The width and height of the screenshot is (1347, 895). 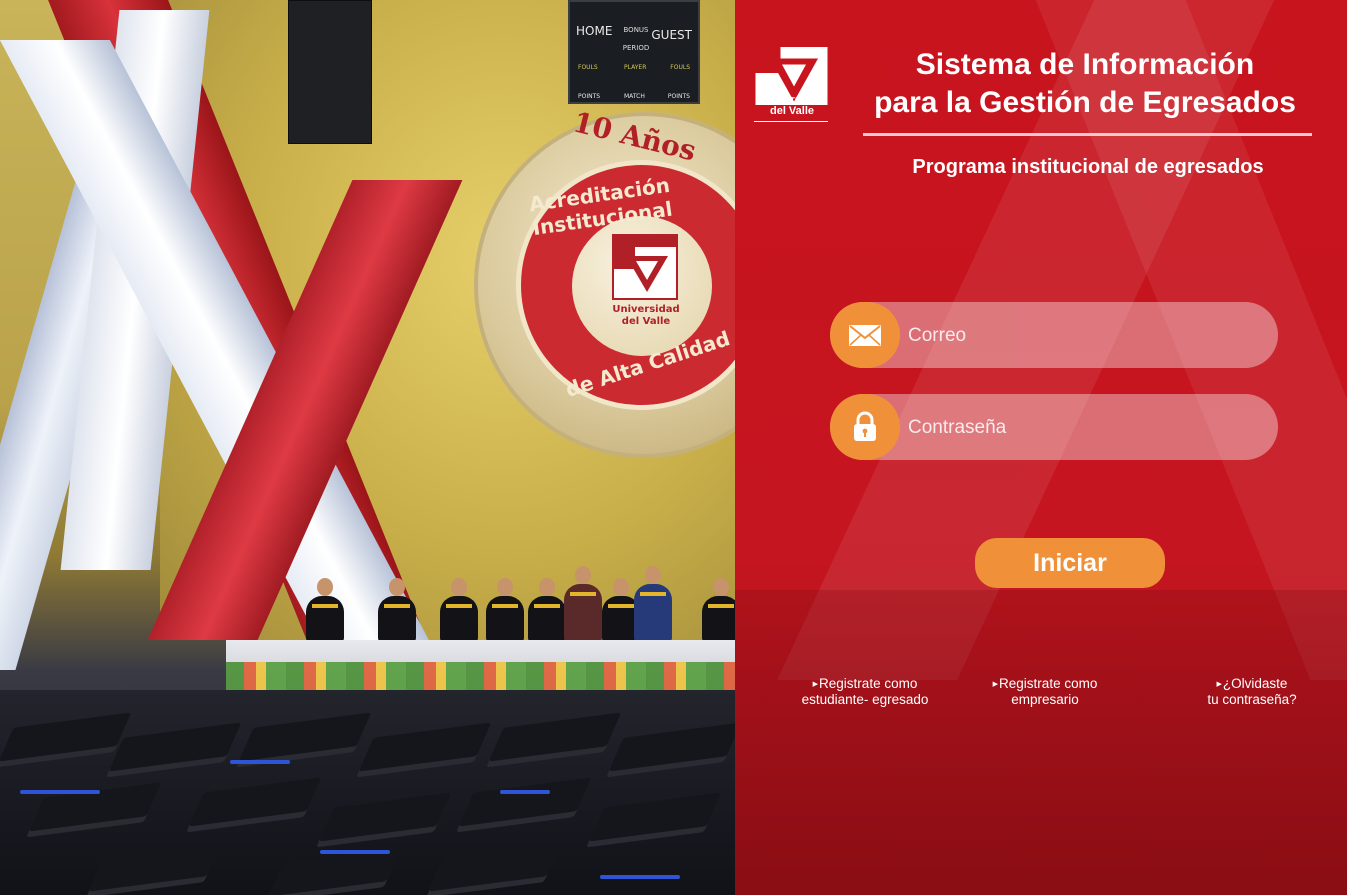 I want to click on password-input, so click(x=1088, y=428).